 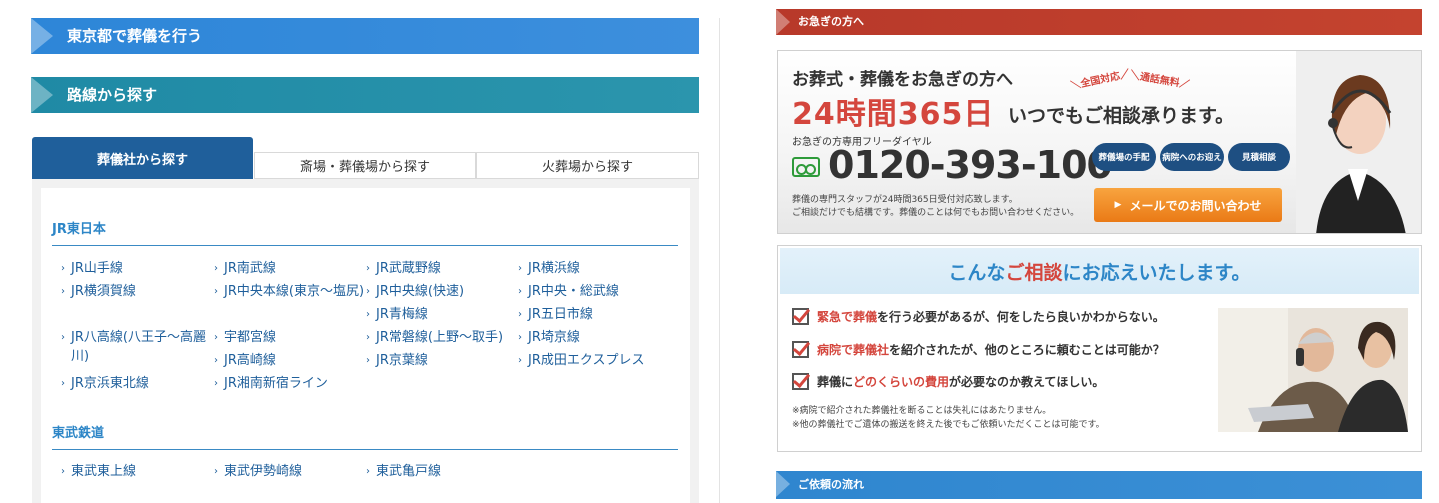 What do you see at coordinates (831, 484) in the screenshot?
I see `request-flow-banner-label: ご依頼の流れ` at bounding box center [831, 484].